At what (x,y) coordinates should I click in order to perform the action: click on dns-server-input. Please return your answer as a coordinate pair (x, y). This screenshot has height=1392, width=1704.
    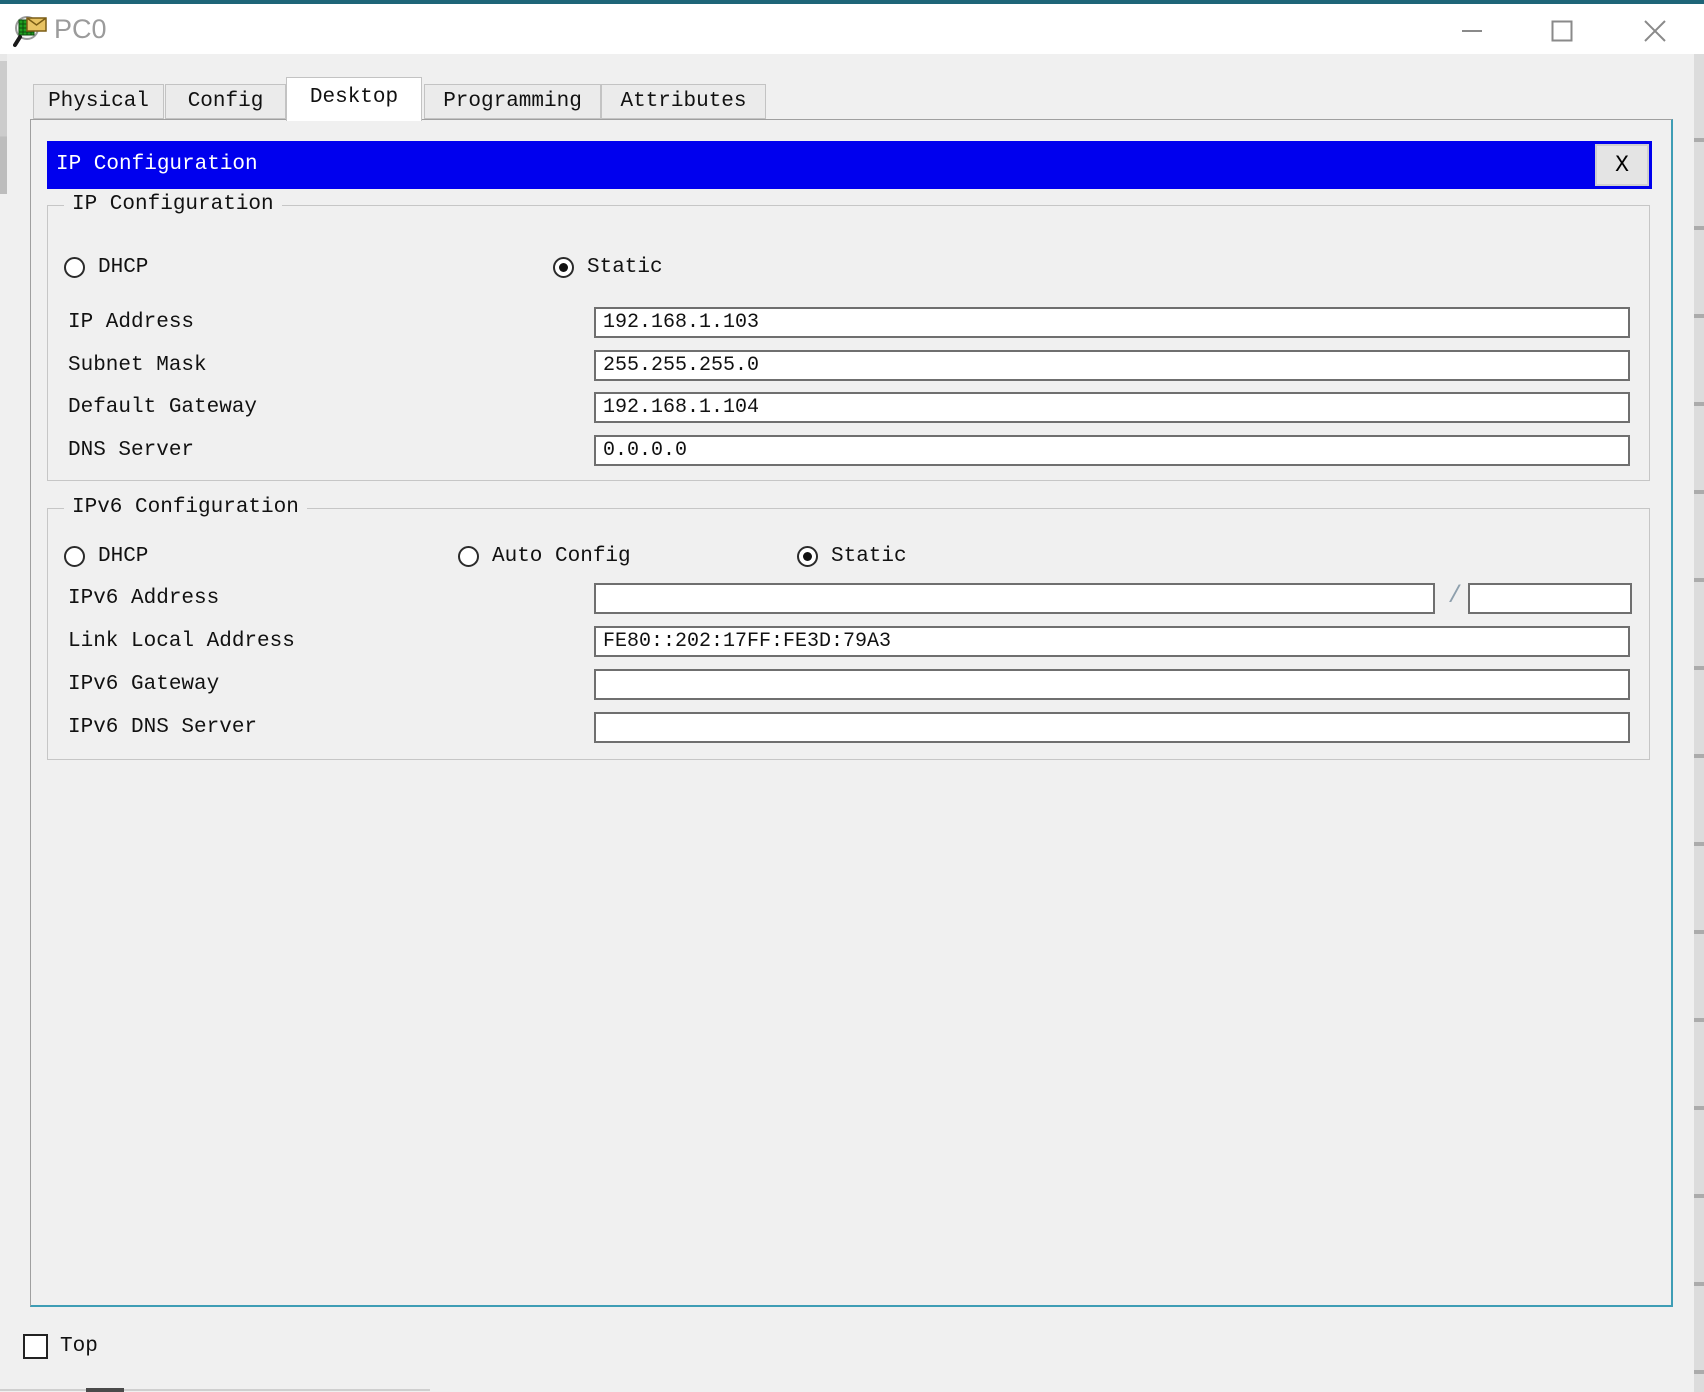
    Looking at the image, I should click on (1112, 450).